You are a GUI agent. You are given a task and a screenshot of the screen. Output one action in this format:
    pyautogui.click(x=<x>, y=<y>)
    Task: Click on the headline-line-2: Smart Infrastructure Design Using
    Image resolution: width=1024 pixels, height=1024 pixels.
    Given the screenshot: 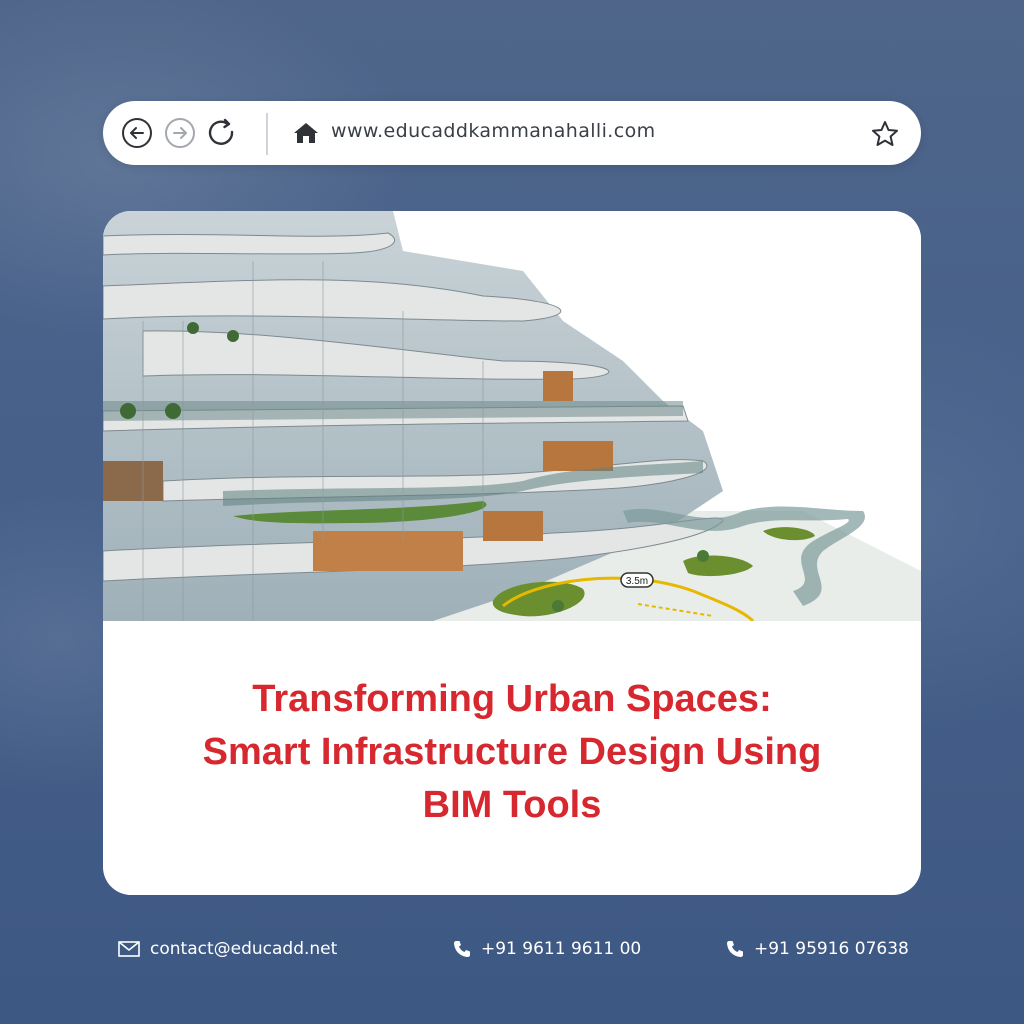 What is the action you would take?
    pyautogui.click(x=512, y=752)
    